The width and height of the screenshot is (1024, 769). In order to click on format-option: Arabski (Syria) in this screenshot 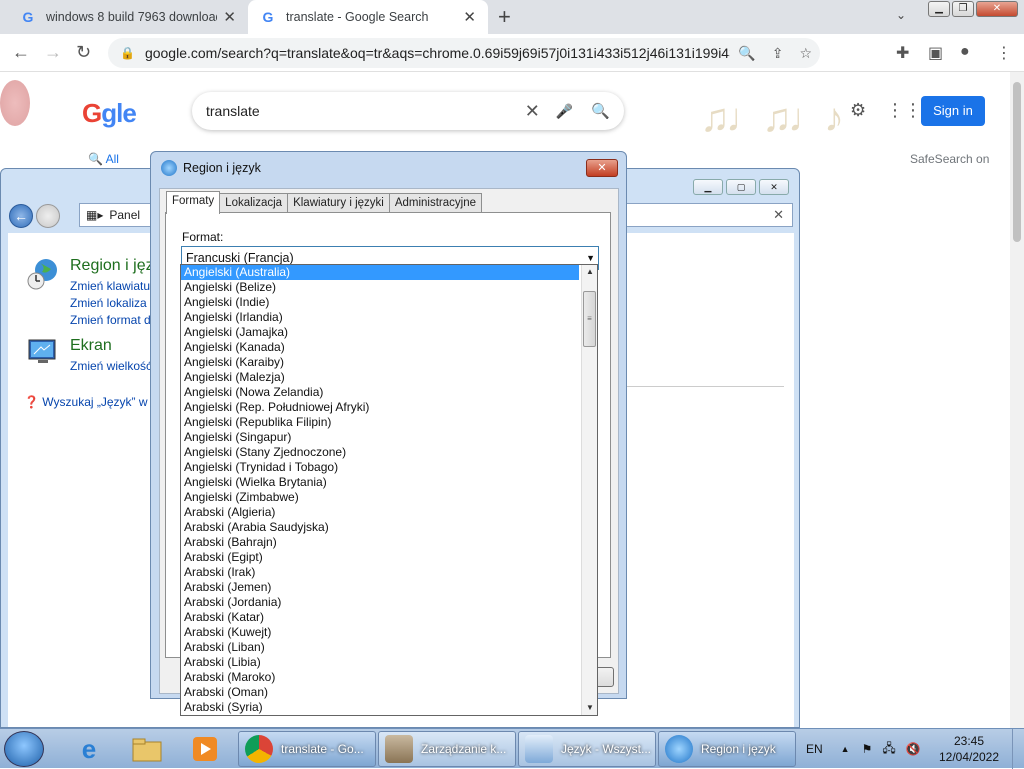, I will do `click(380, 707)`.